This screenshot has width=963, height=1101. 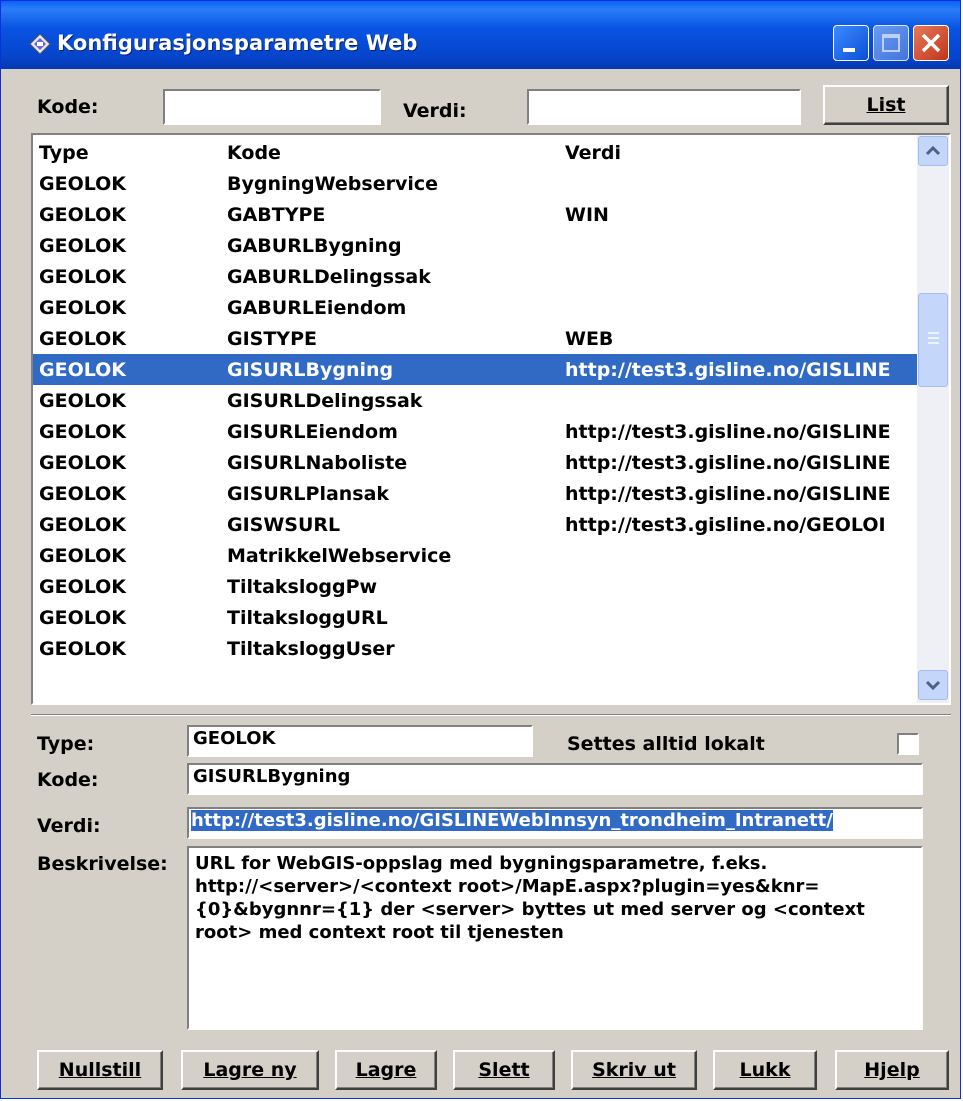 I want to click on close-button, so click(x=931, y=43).